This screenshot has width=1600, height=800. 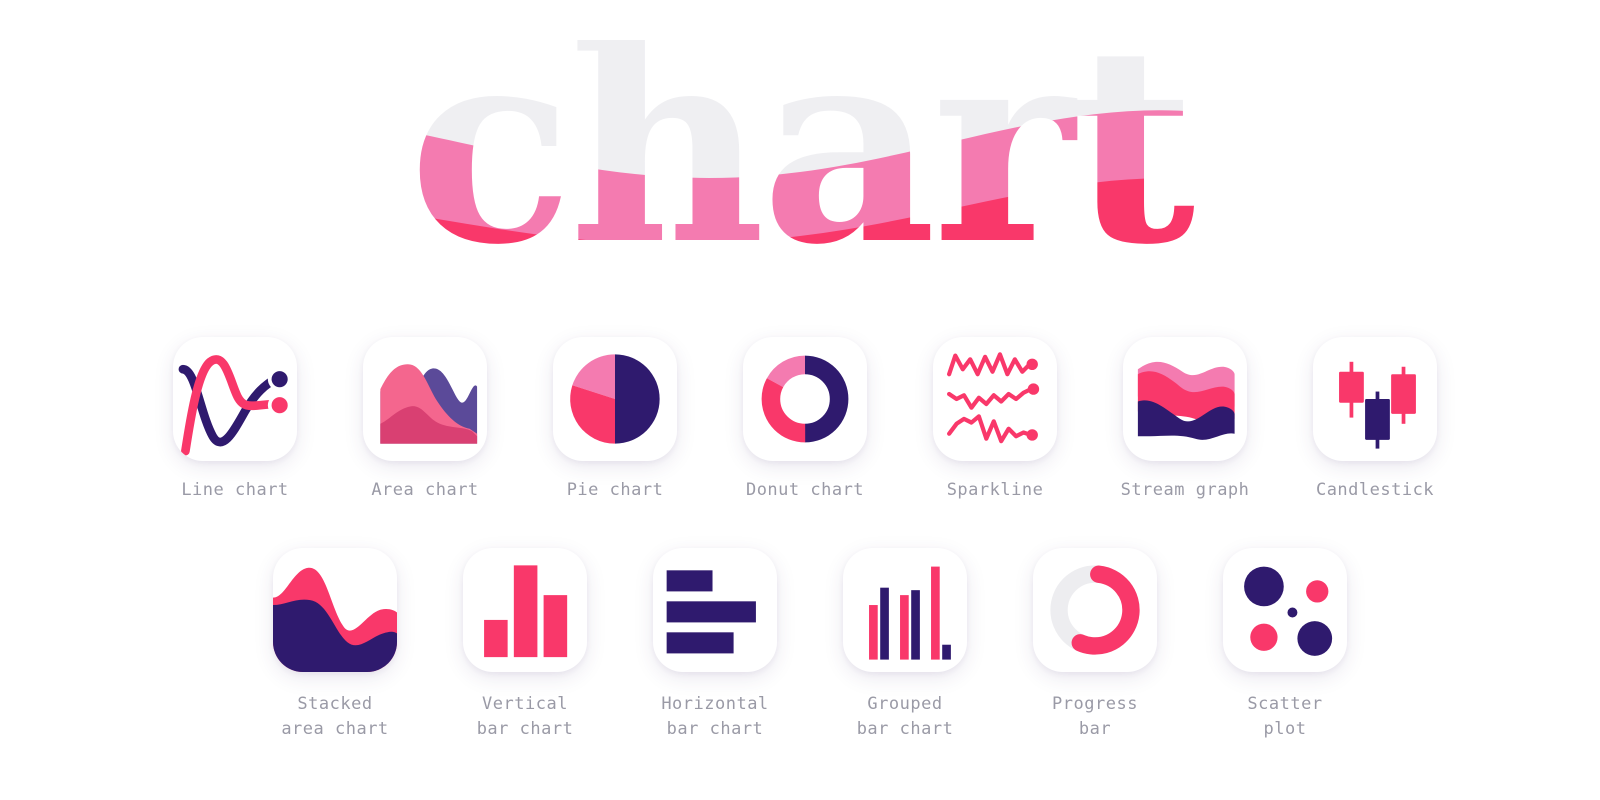 I want to click on chart-item-label: Candlestick, so click(x=1375, y=490).